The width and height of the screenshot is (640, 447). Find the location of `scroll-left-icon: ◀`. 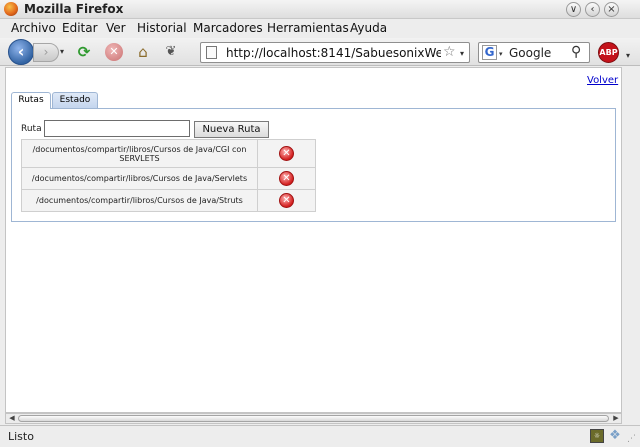

scroll-left-icon: ◀ is located at coordinates (12, 418).